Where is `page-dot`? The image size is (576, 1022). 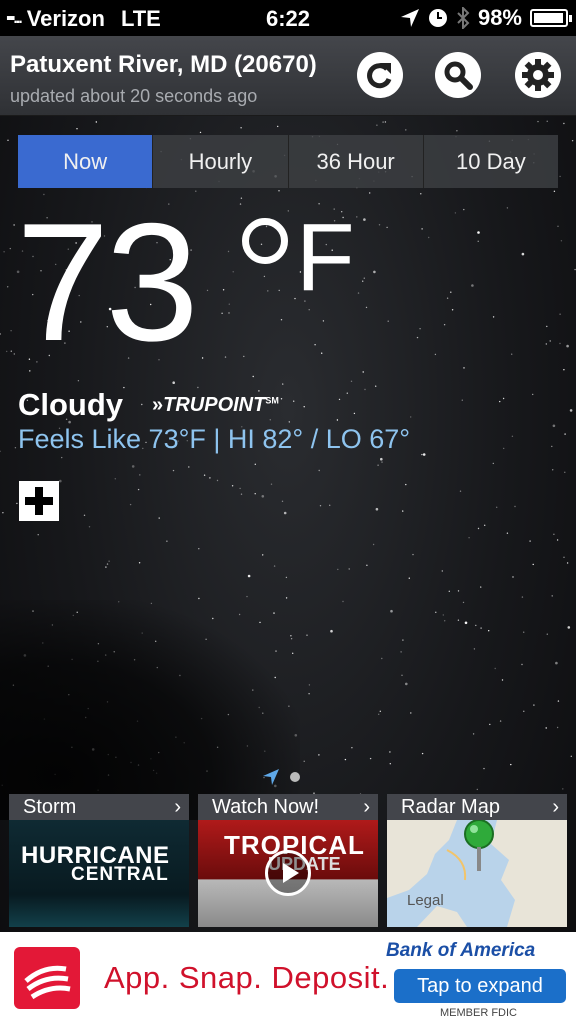
page-dot is located at coordinates (295, 777).